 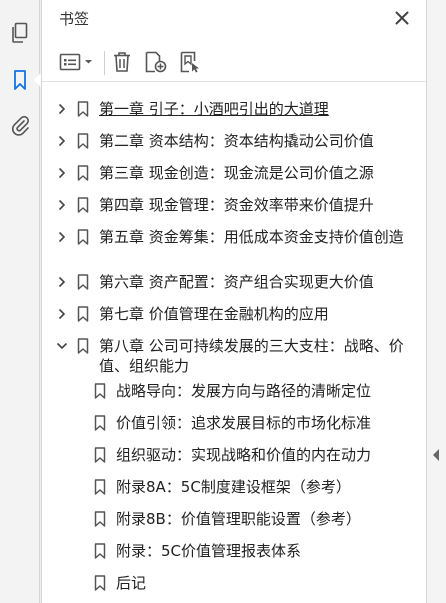 I want to click on delete-bookmark-button, so click(x=122, y=62).